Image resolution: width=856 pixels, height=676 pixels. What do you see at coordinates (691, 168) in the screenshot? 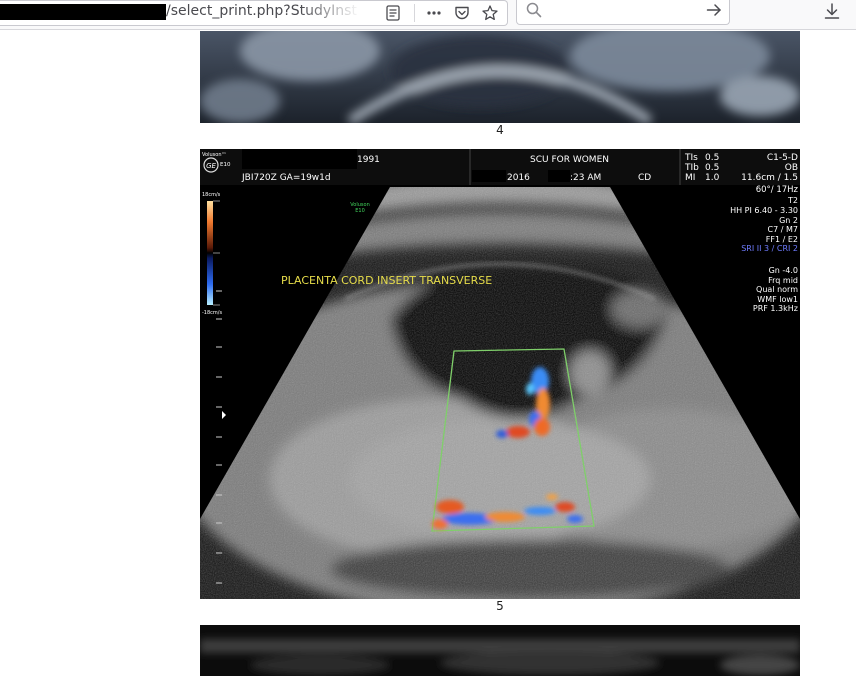
I see `tib-label: TIb` at bounding box center [691, 168].